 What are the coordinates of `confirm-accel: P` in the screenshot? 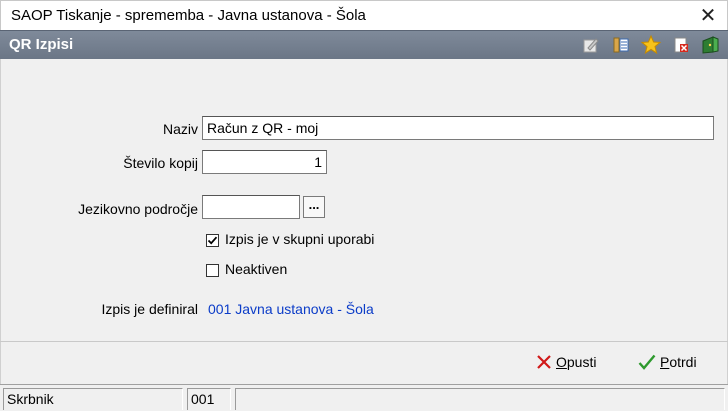 It's located at (665, 362).